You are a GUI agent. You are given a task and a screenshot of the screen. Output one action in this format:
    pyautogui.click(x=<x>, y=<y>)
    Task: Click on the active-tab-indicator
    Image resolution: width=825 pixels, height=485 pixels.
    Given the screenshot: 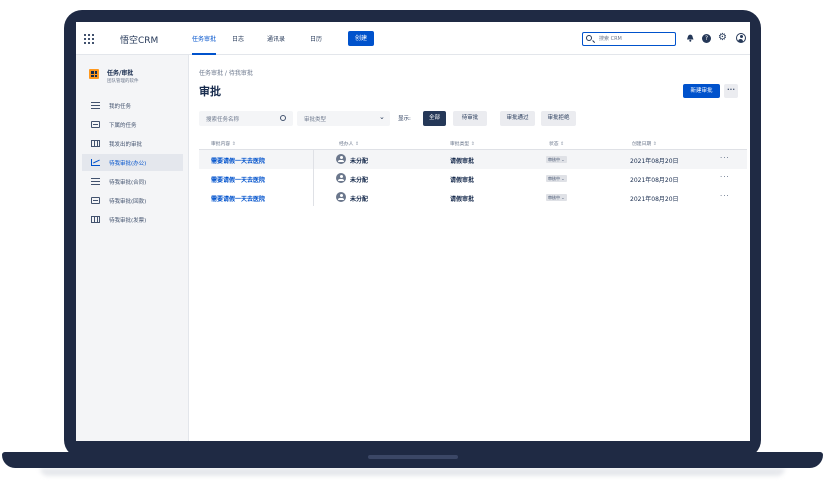 What is the action you would take?
    pyautogui.click(x=204, y=54)
    